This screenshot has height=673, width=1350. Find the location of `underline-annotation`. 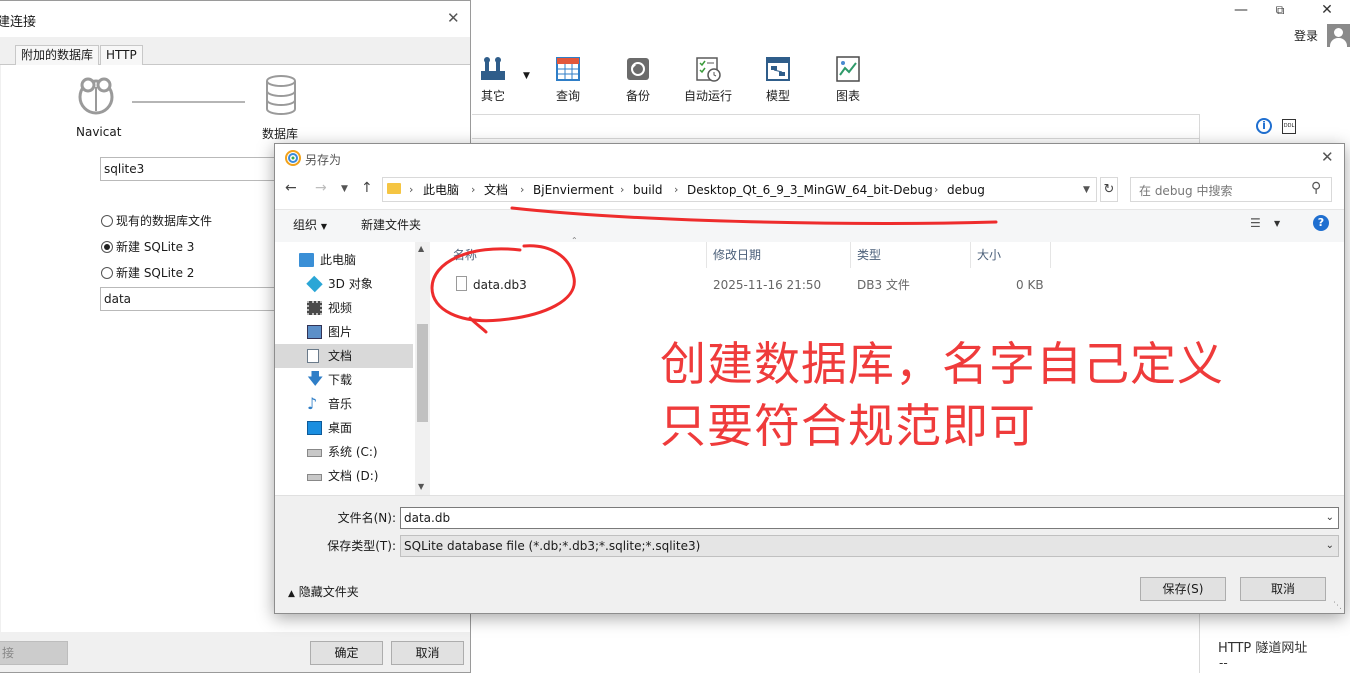

underline-annotation is located at coordinates (754, 215).